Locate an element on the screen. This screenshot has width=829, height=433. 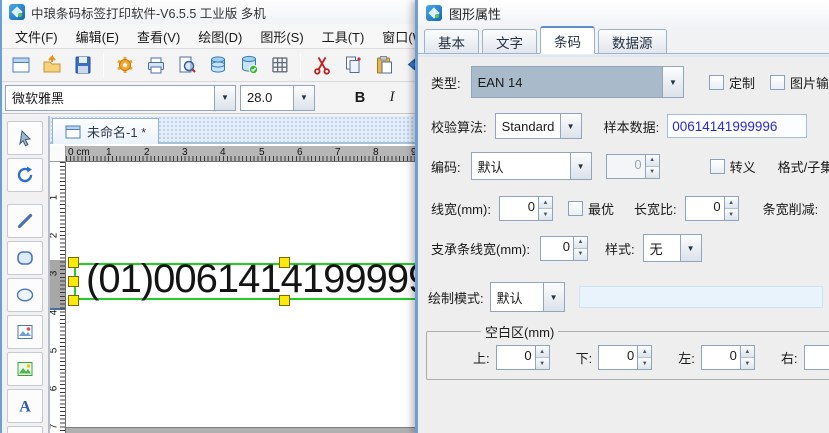
settings-button is located at coordinates (124, 65).